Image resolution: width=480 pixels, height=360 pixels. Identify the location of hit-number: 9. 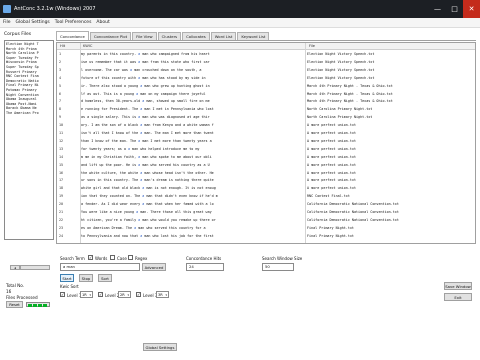
(60, 117).